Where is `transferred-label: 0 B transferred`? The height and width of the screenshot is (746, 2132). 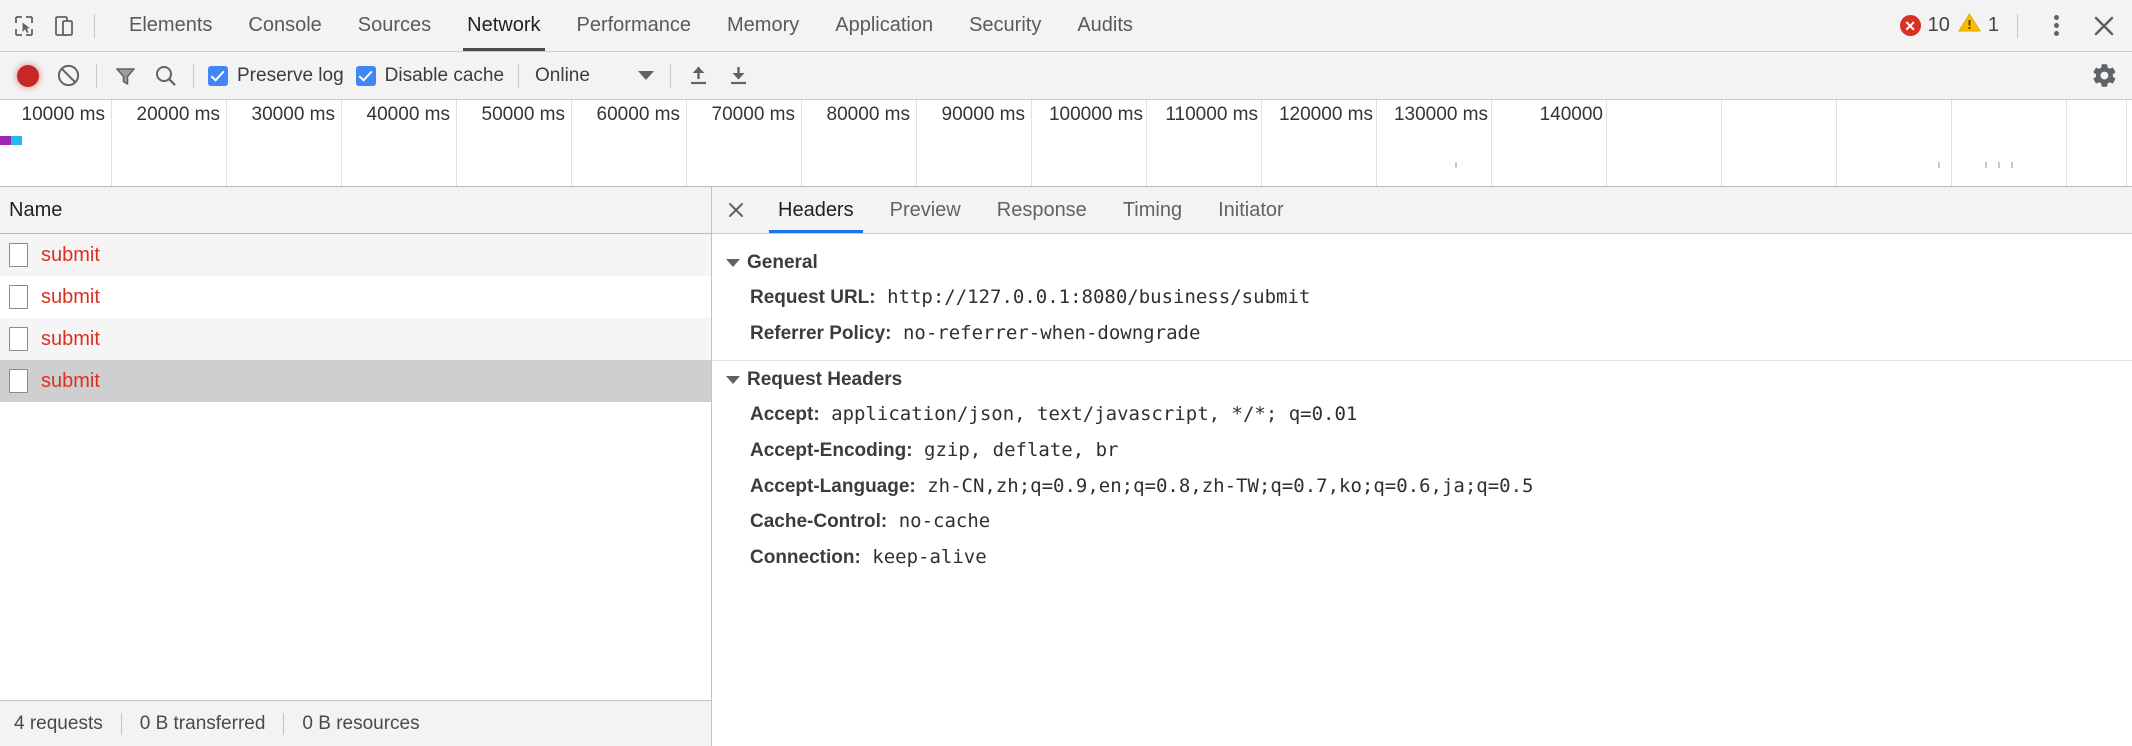 transferred-label: 0 B transferred is located at coordinates (202, 723).